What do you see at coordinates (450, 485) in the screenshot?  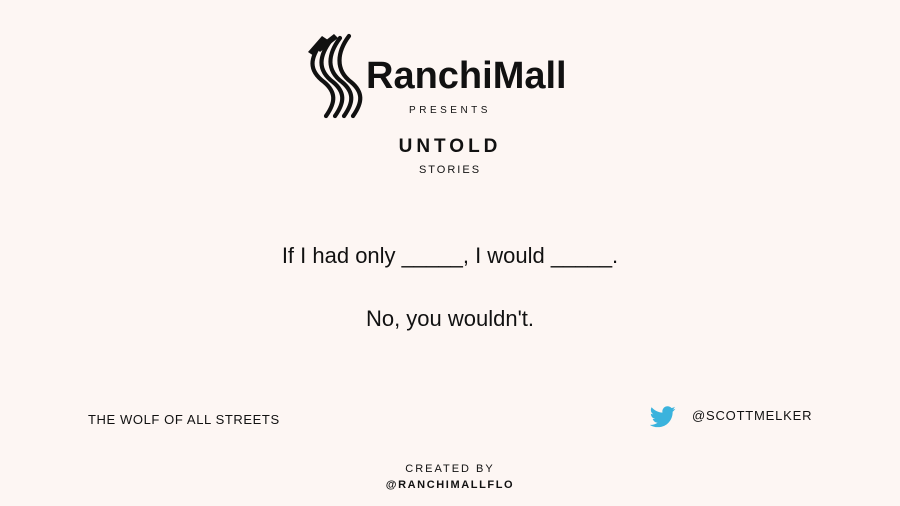 I see `creator-handle: @RANCHIMALLFLO` at bounding box center [450, 485].